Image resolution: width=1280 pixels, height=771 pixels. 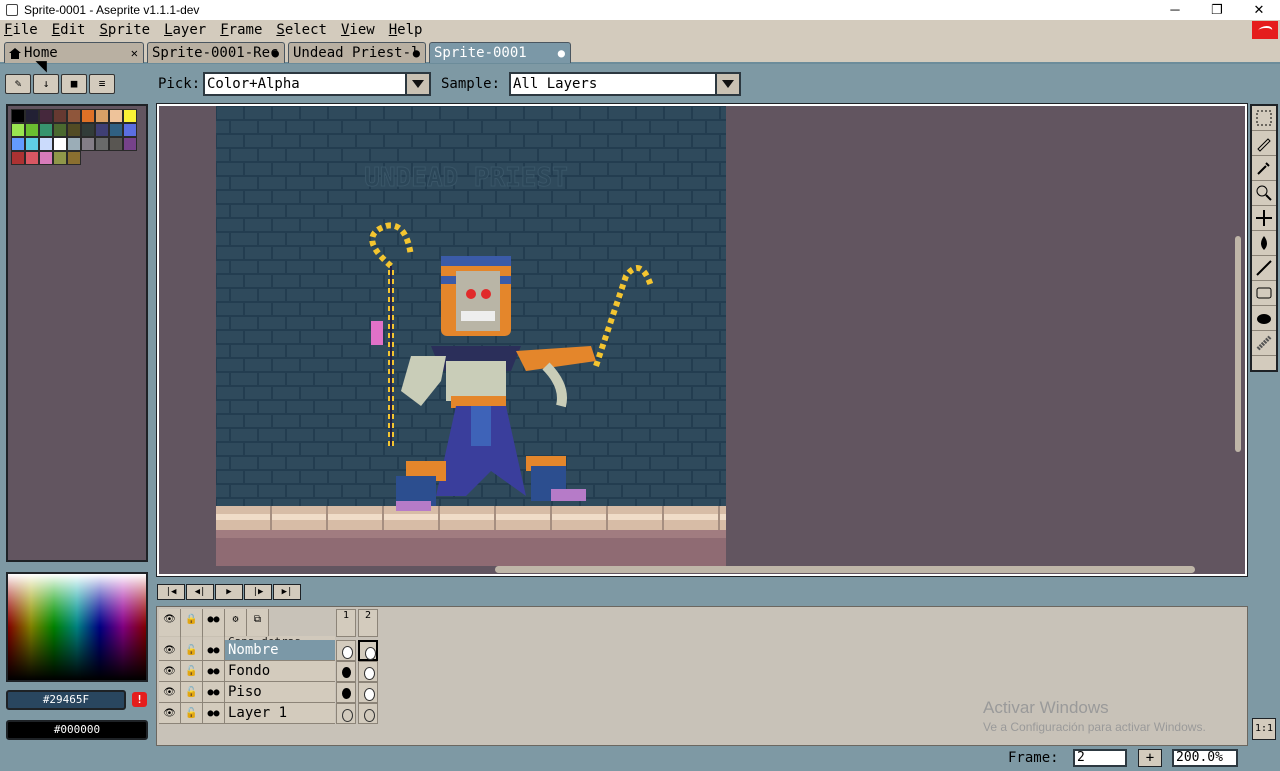 What do you see at coordinates (1238, 344) in the screenshot?
I see `vertical-scrollbar` at bounding box center [1238, 344].